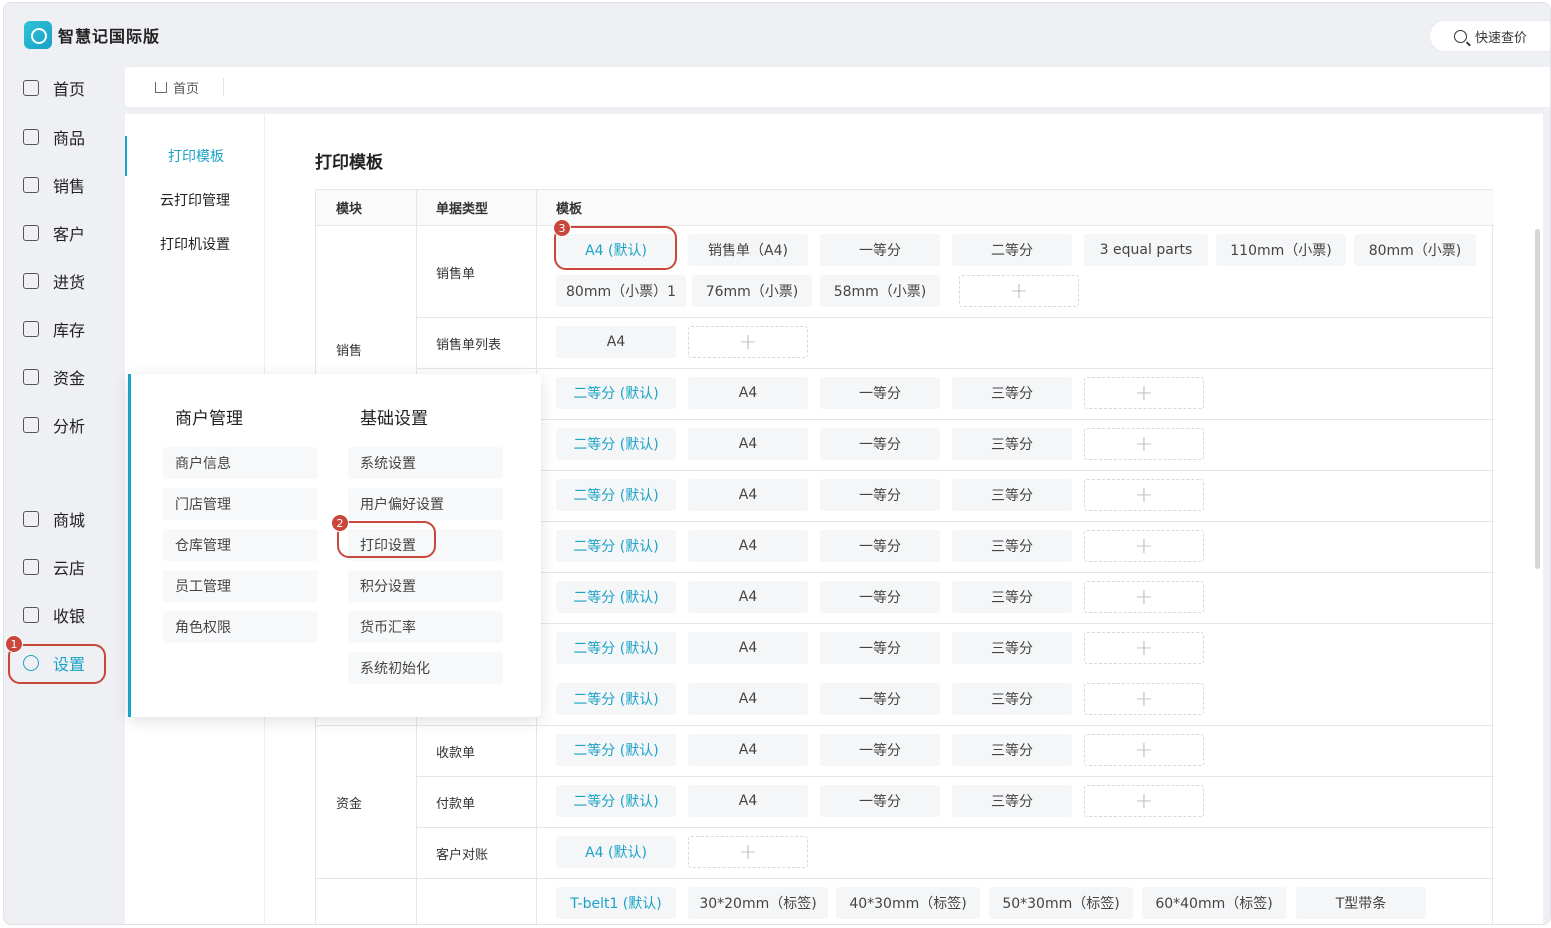 The image size is (1551, 928). I want to click on quick-search-button: 快速查价, so click(1490, 36).